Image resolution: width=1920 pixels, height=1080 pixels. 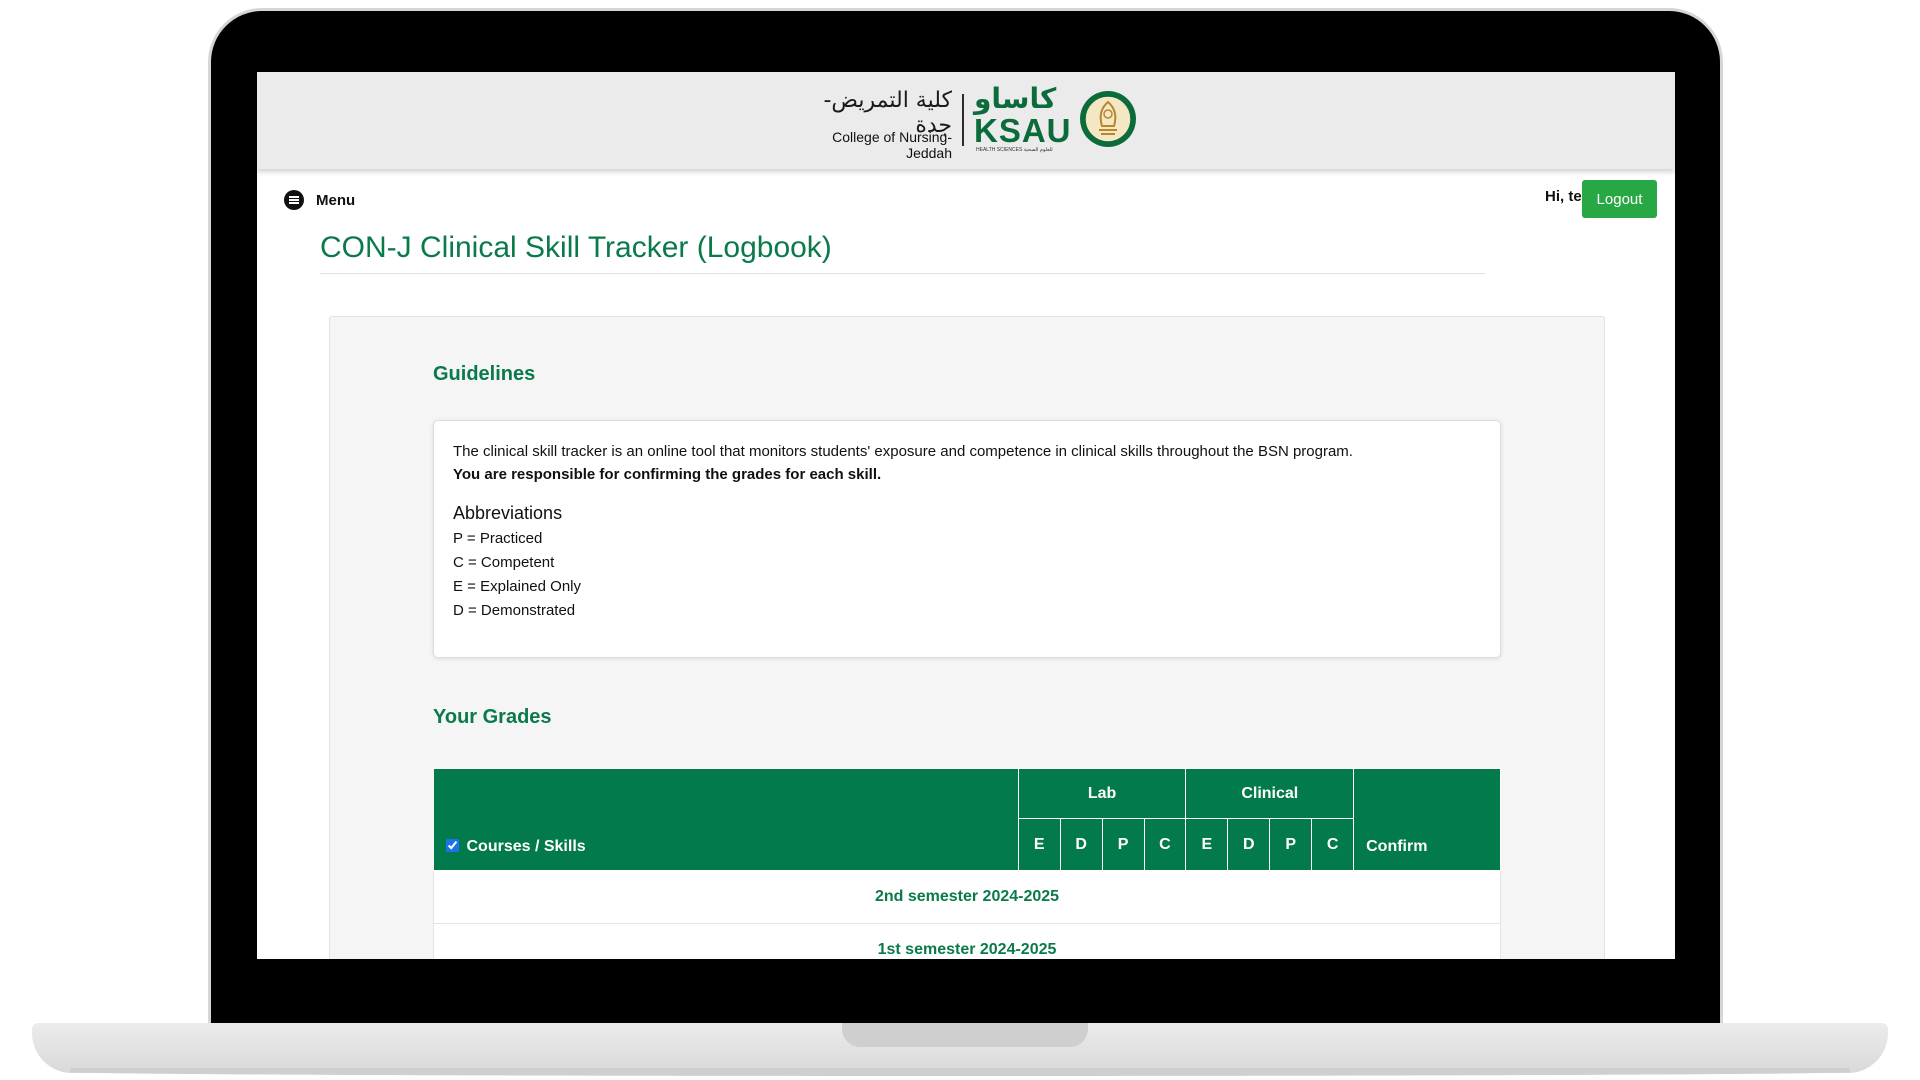 I want to click on semester-row: 1st semester 2024-2025, so click(x=967, y=941).